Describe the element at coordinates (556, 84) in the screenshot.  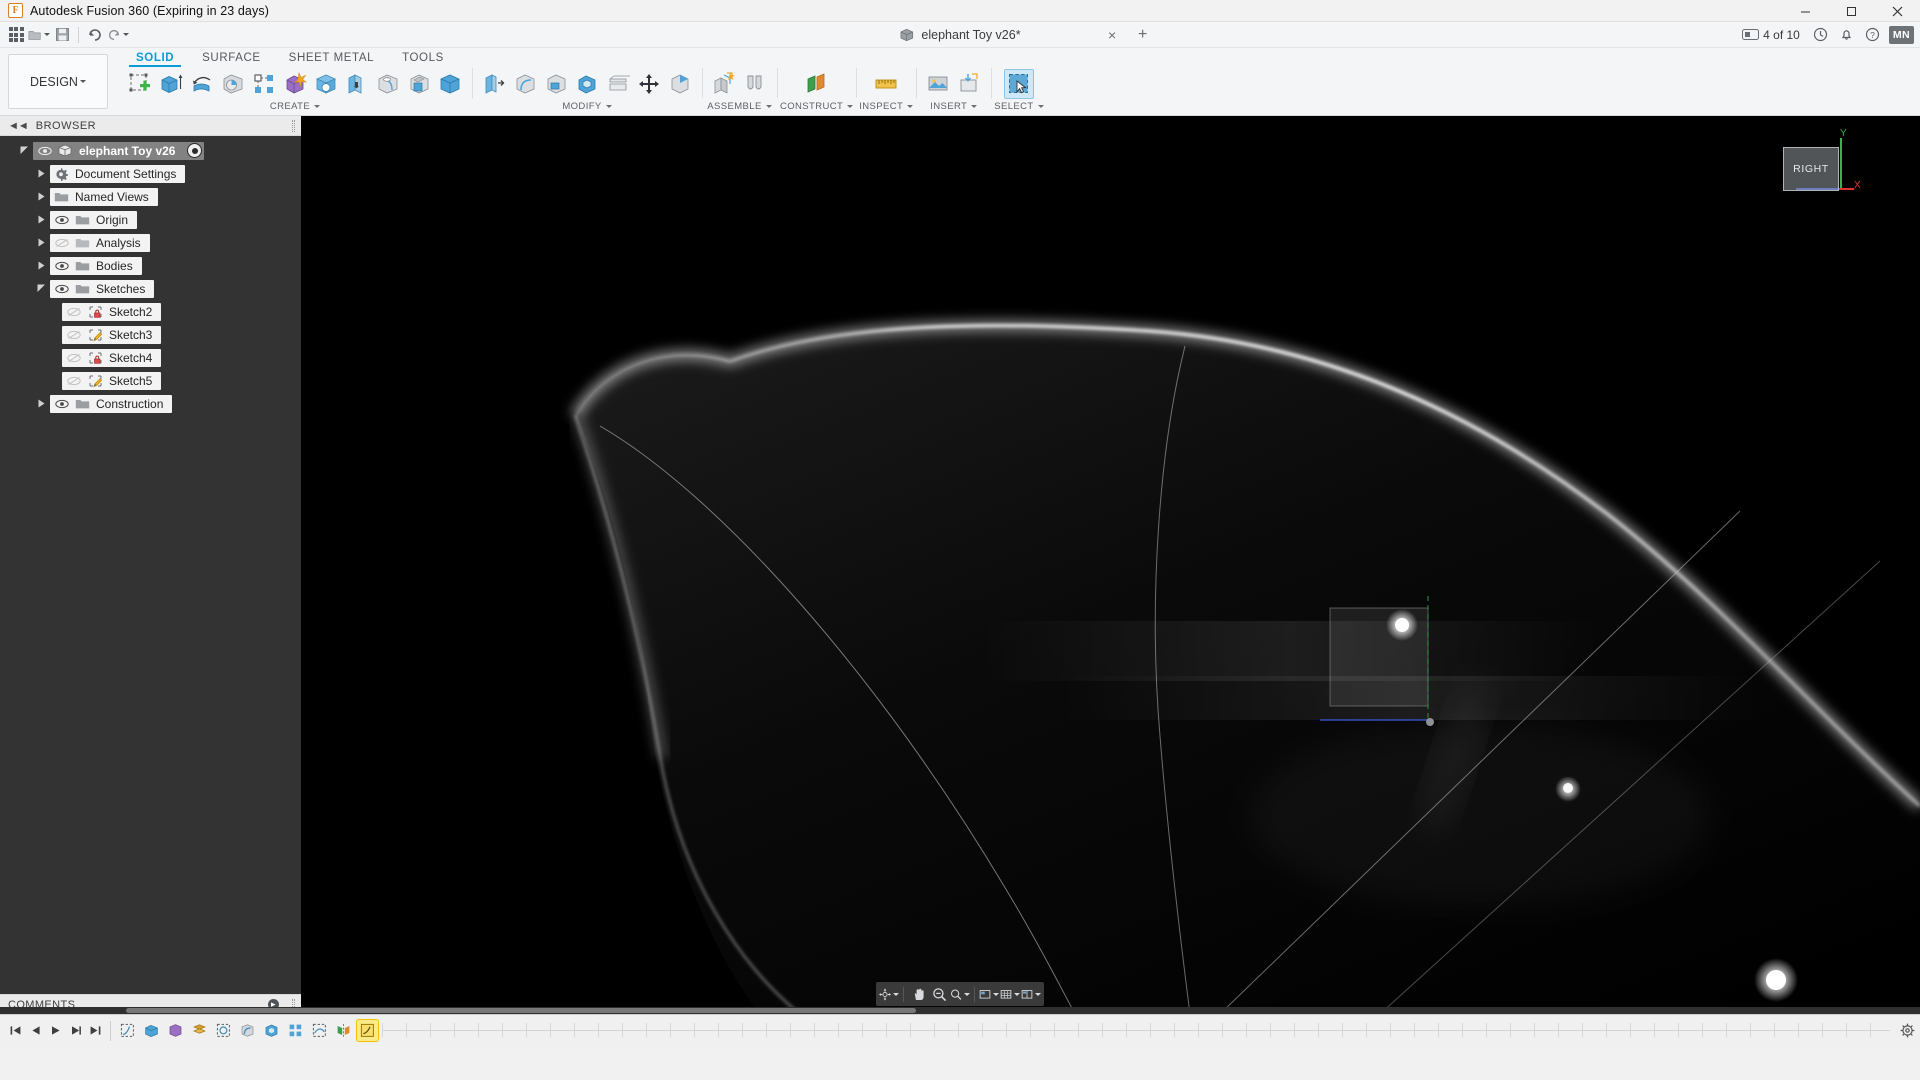
I see `chamfer-icon` at that location.